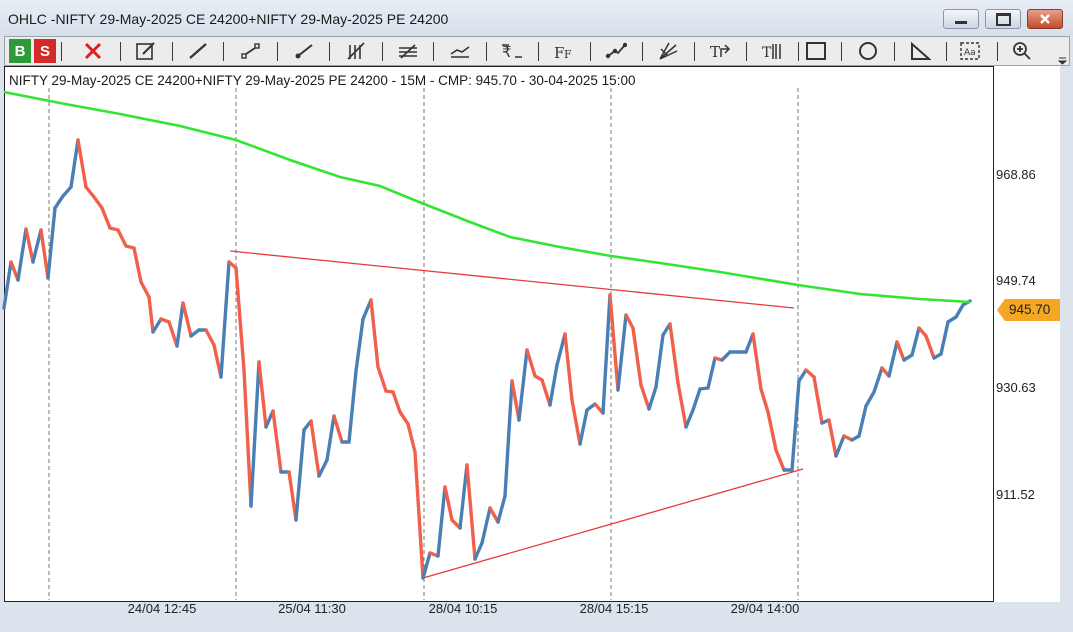 Image resolution: width=1073 pixels, height=632 pixels. What do you see at coordinates (1015, 494) in the screenshot?
I see `y-tick-label: 911.52` at bounding box center [1015, 494].